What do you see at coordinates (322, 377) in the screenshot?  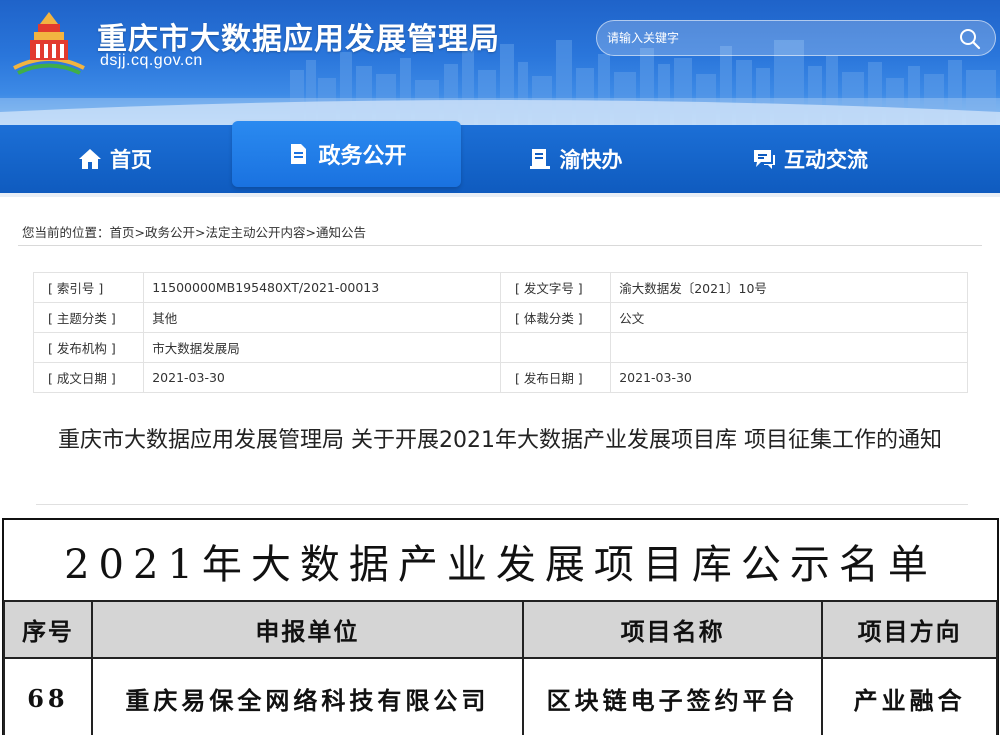 I see `created-date-value: 2021-03-30` at bounding box center [322, 377].